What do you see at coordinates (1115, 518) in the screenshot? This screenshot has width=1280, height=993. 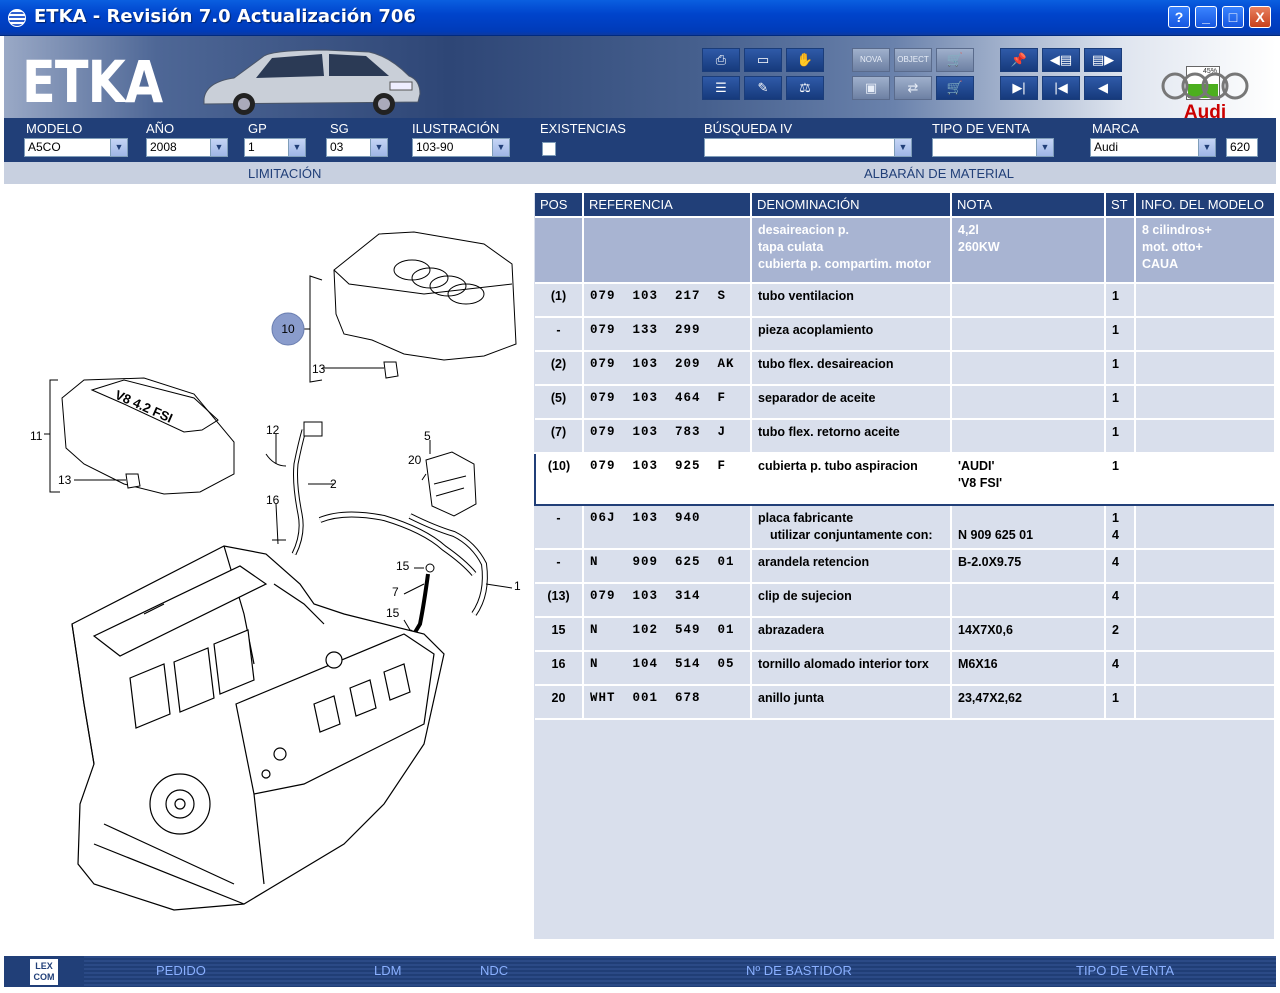 I see `placa-st-1: 1` at bounding box center [1115, 518].